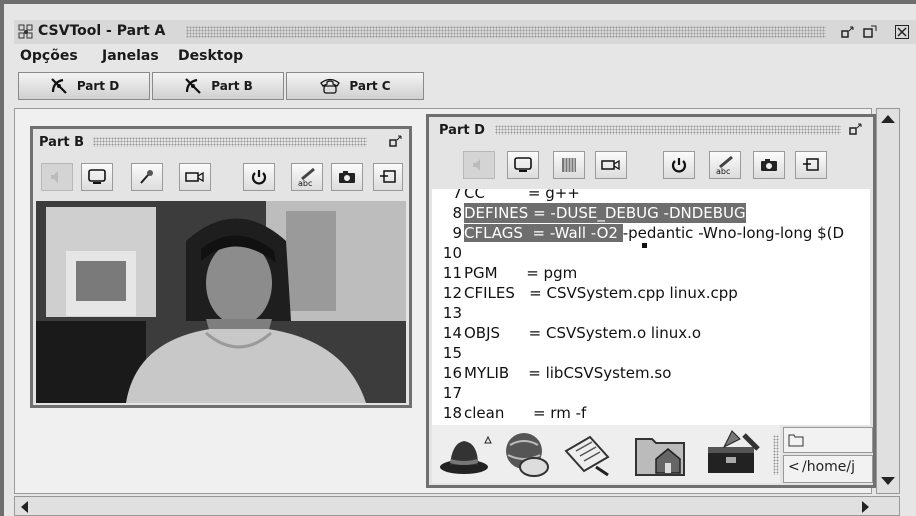 Image resolution: width=916 pixels, height=516 pixels. I want to click on code-line: 13, so click(452, 313).